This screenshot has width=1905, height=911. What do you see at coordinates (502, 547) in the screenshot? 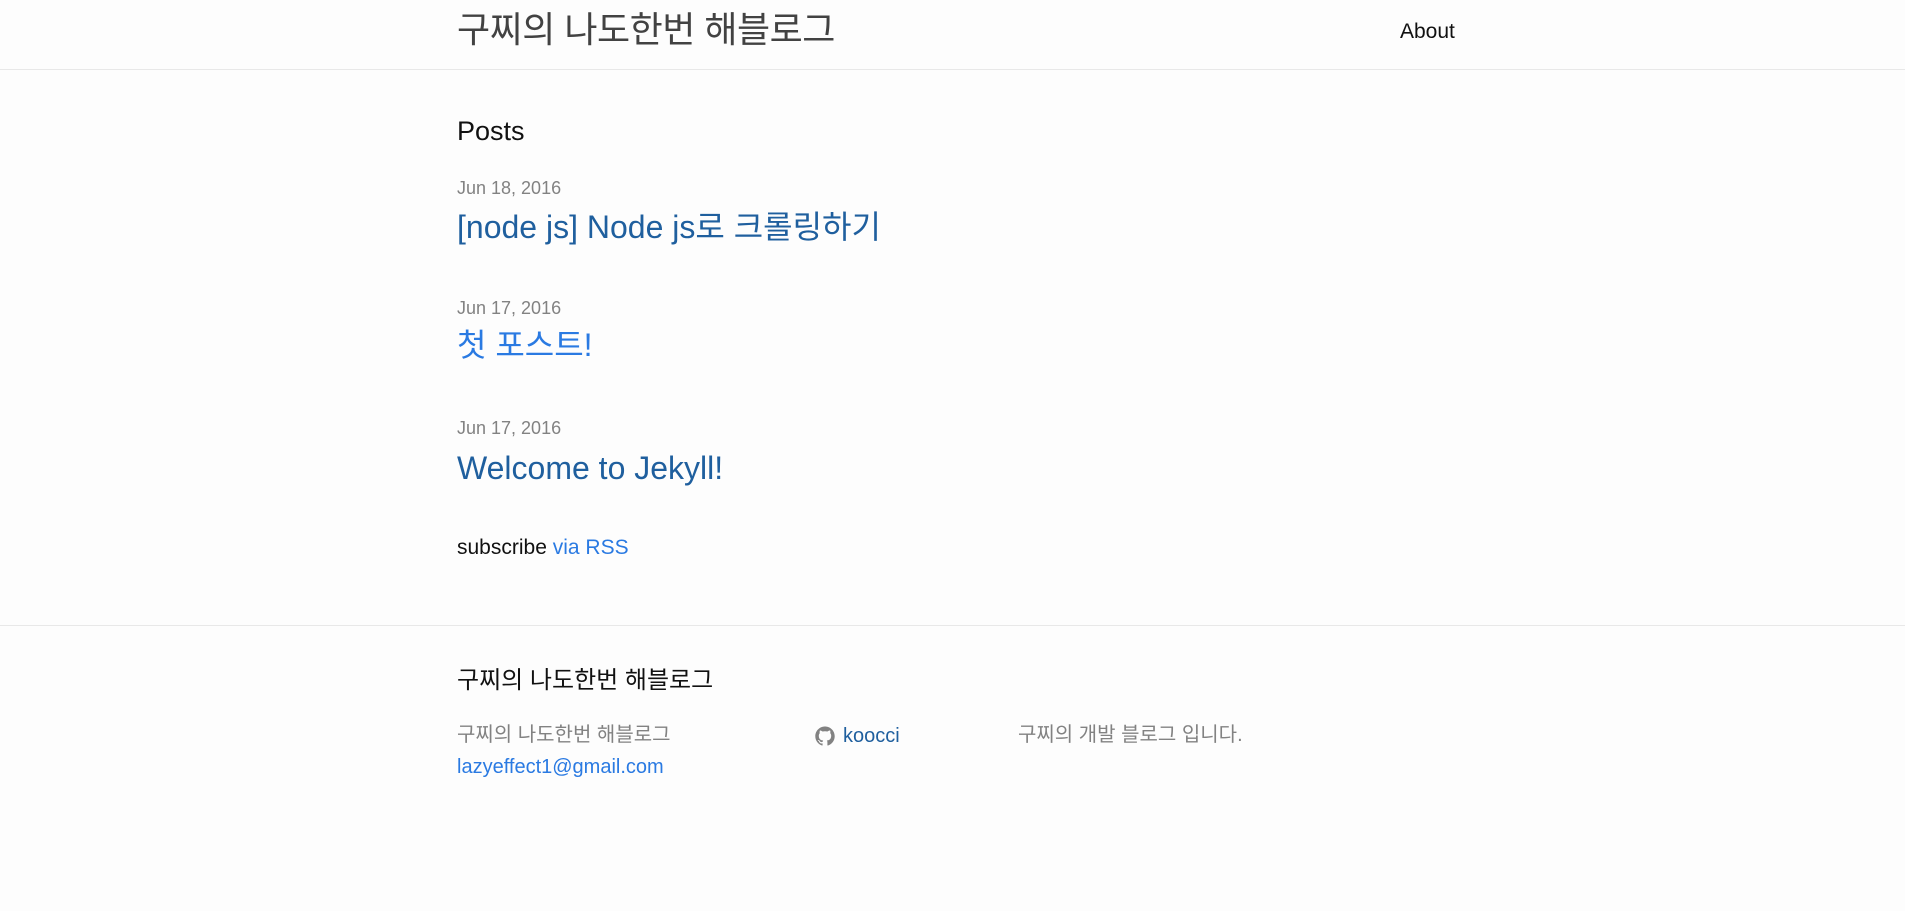
I see `rss-prefix: subscribe` at bounding box center [502, 547].